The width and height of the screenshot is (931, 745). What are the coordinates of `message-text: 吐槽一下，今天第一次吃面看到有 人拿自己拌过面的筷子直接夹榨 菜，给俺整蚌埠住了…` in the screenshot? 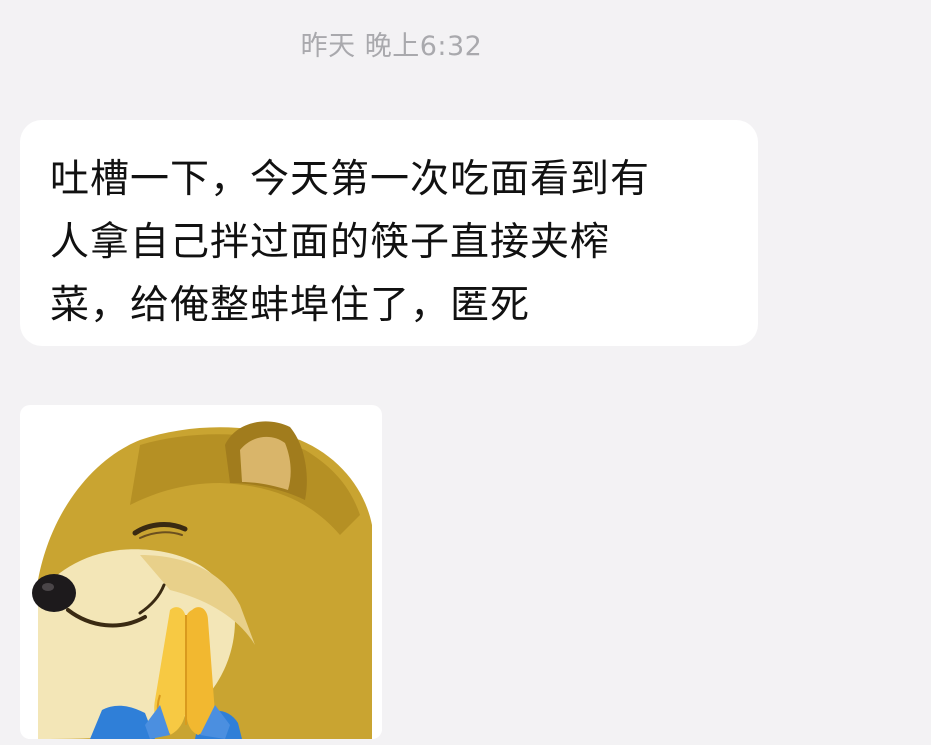 It's located at (350, 242).